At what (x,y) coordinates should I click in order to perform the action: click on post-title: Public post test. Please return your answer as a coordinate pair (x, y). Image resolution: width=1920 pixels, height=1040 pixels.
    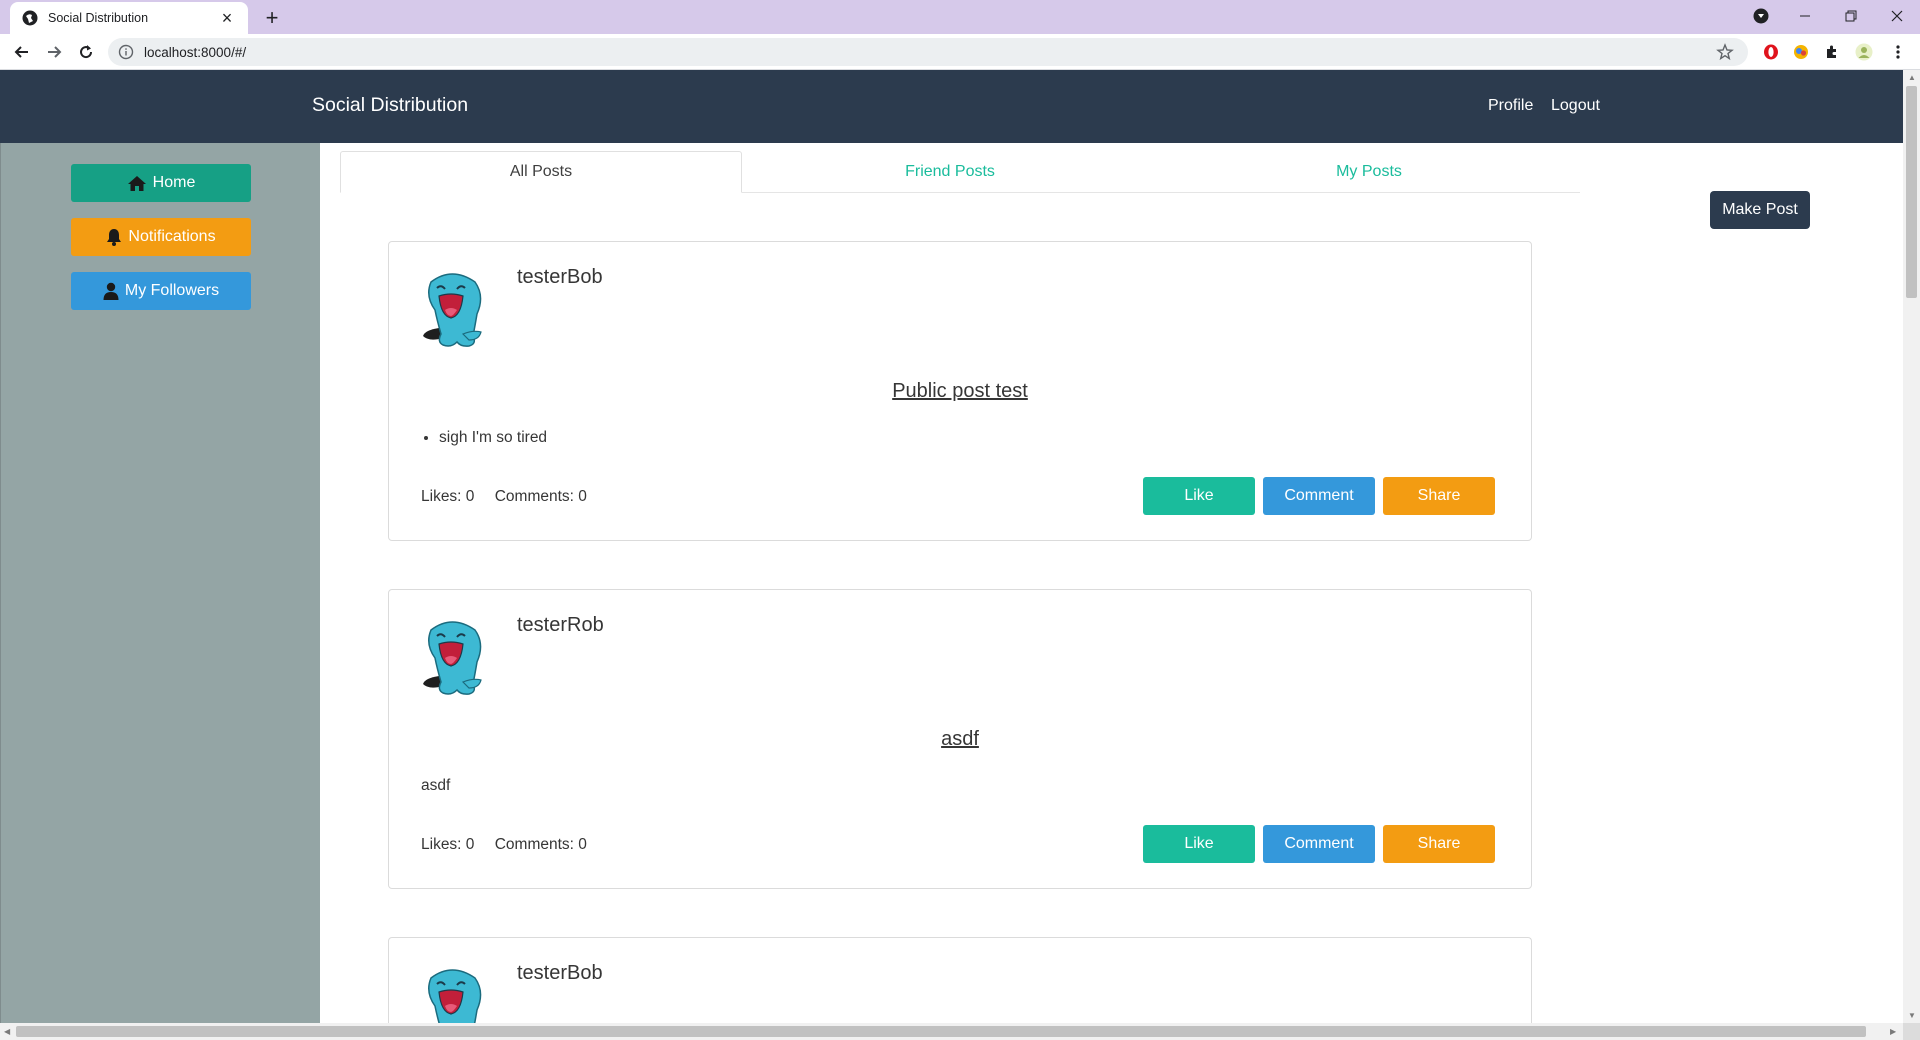
    Looking at the image, I should click on (960, 391).